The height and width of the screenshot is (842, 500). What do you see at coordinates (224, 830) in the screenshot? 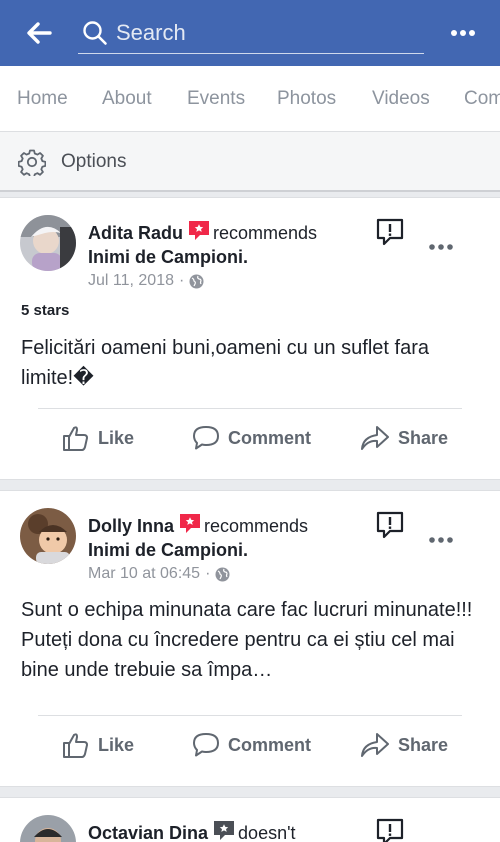
I see `not-recommend-badge-icon` at bounding box center [224, 830].